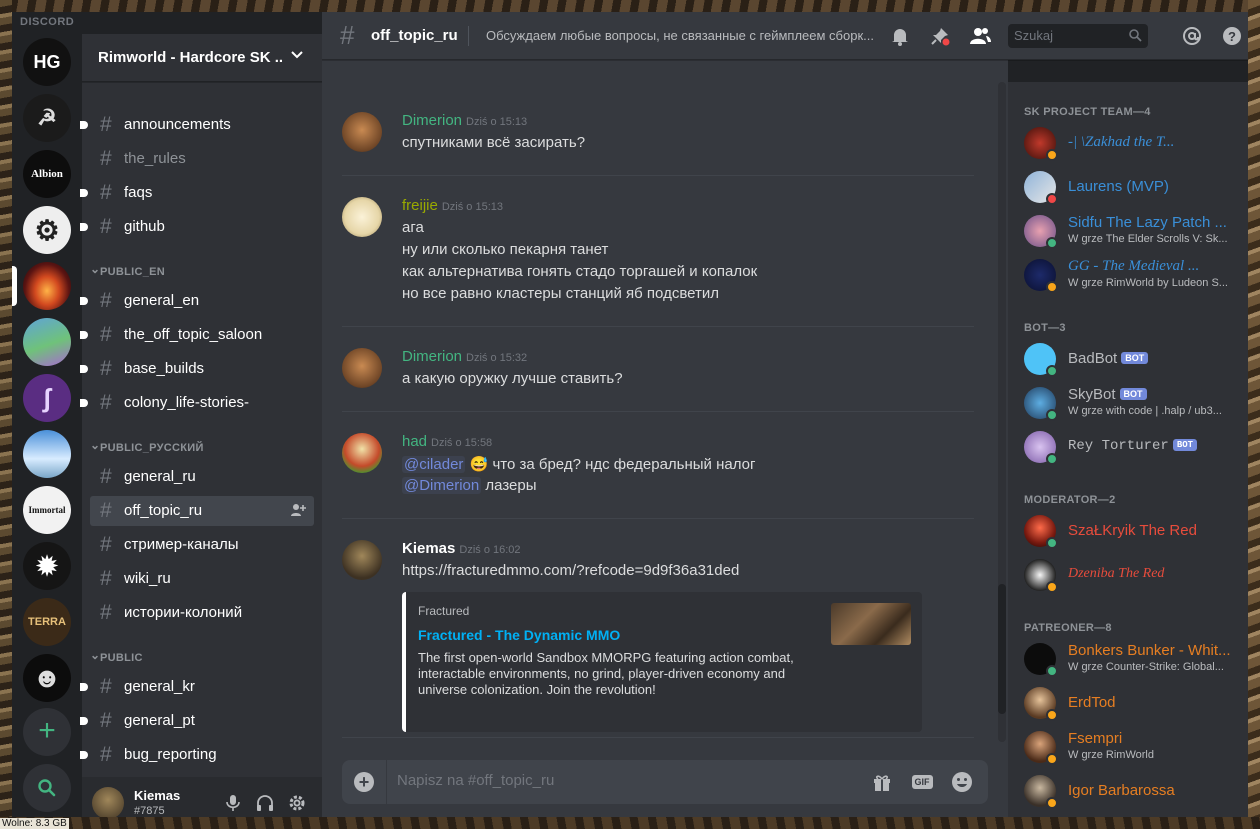  I want to click on desktop-free-space-label: Wolne: 8.3 GB, so click(34, 823).